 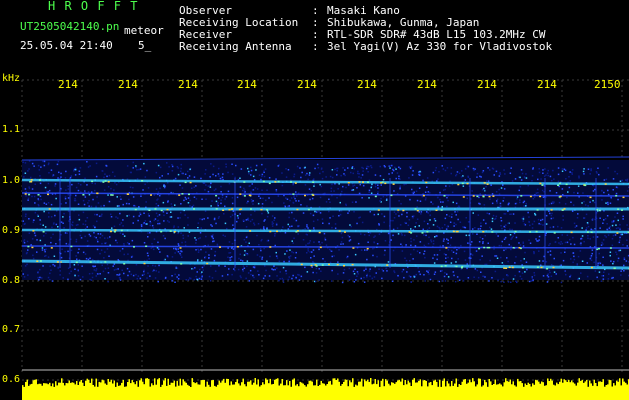 What do you see at coordinates (607, 84) in the screenshot?
I see `x-tick-label: 2150` at bounding box center [607, 84].